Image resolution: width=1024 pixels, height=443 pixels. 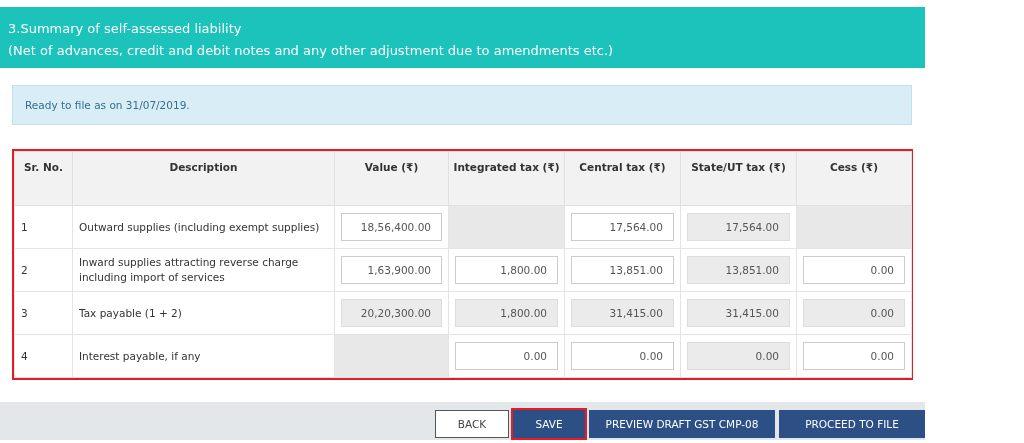 I want to click on table-cell: 2, so click(x=43, y=270).